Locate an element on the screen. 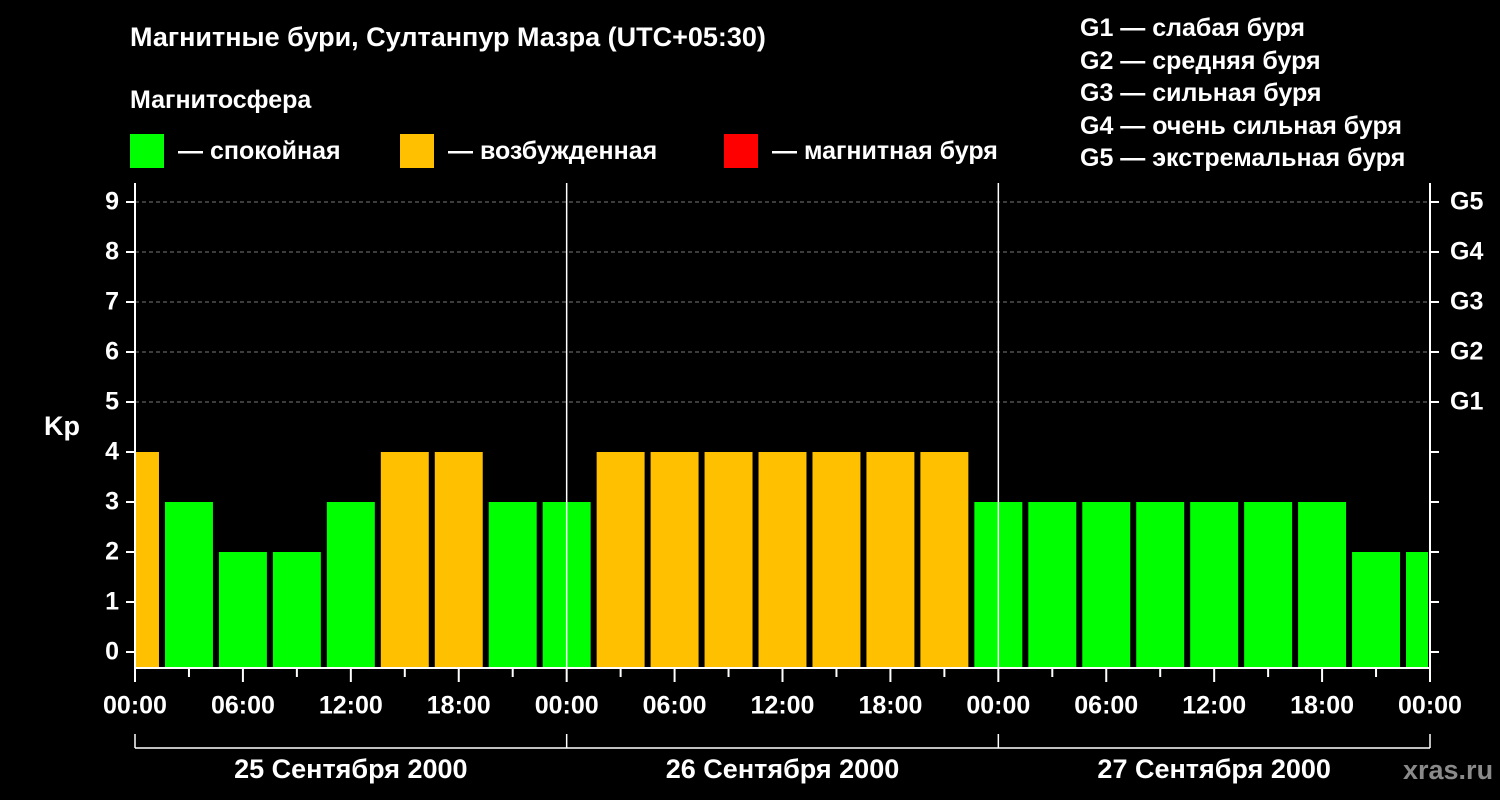  x-tick-label-1: 06:00 is located at coordinates (243, 706).